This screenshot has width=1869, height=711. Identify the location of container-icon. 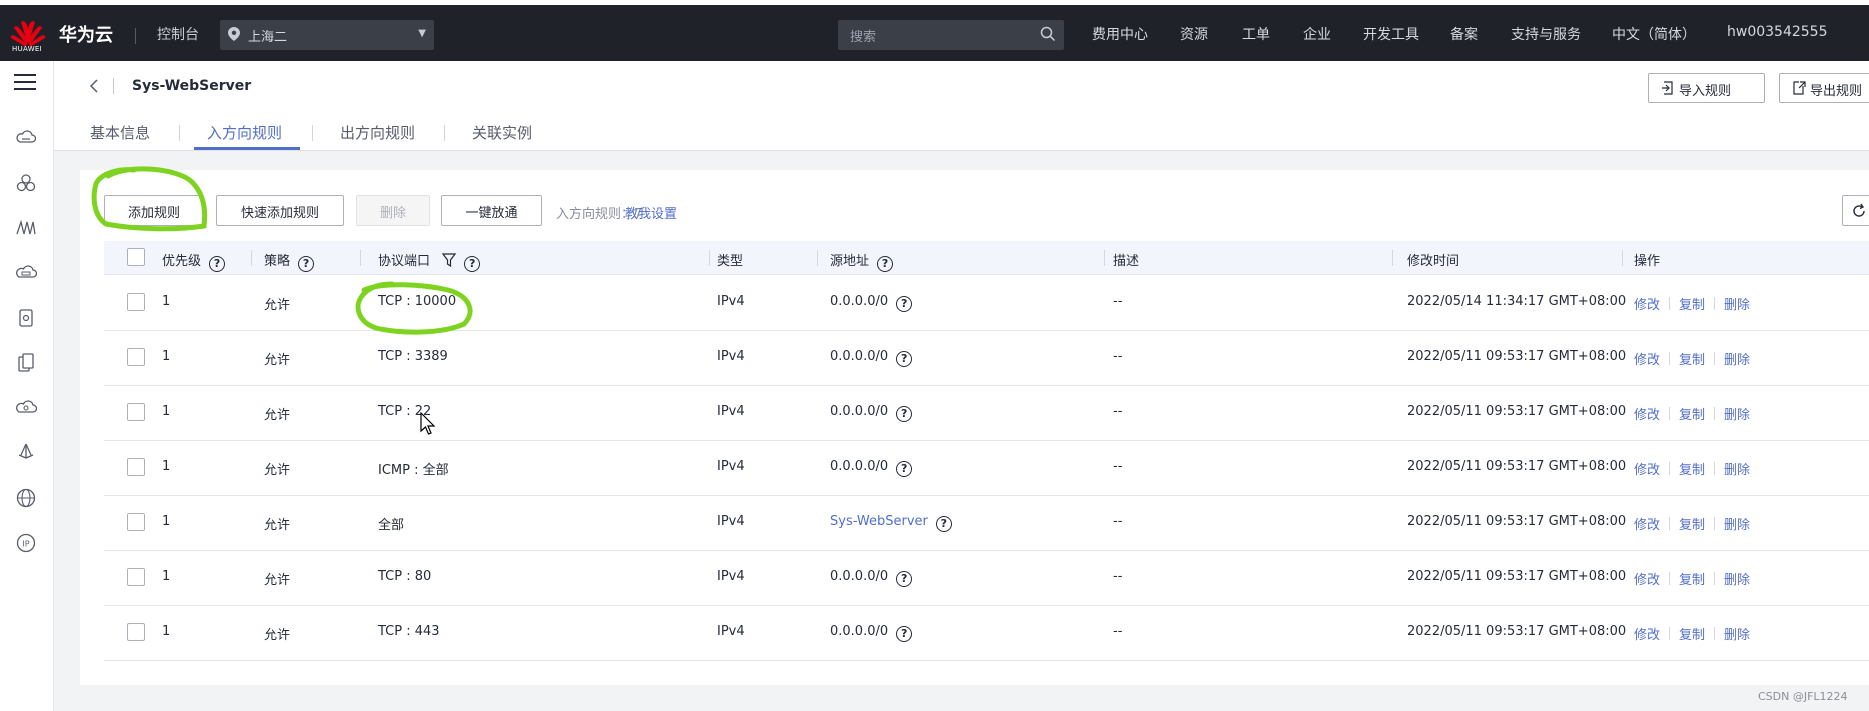
(26, 363).